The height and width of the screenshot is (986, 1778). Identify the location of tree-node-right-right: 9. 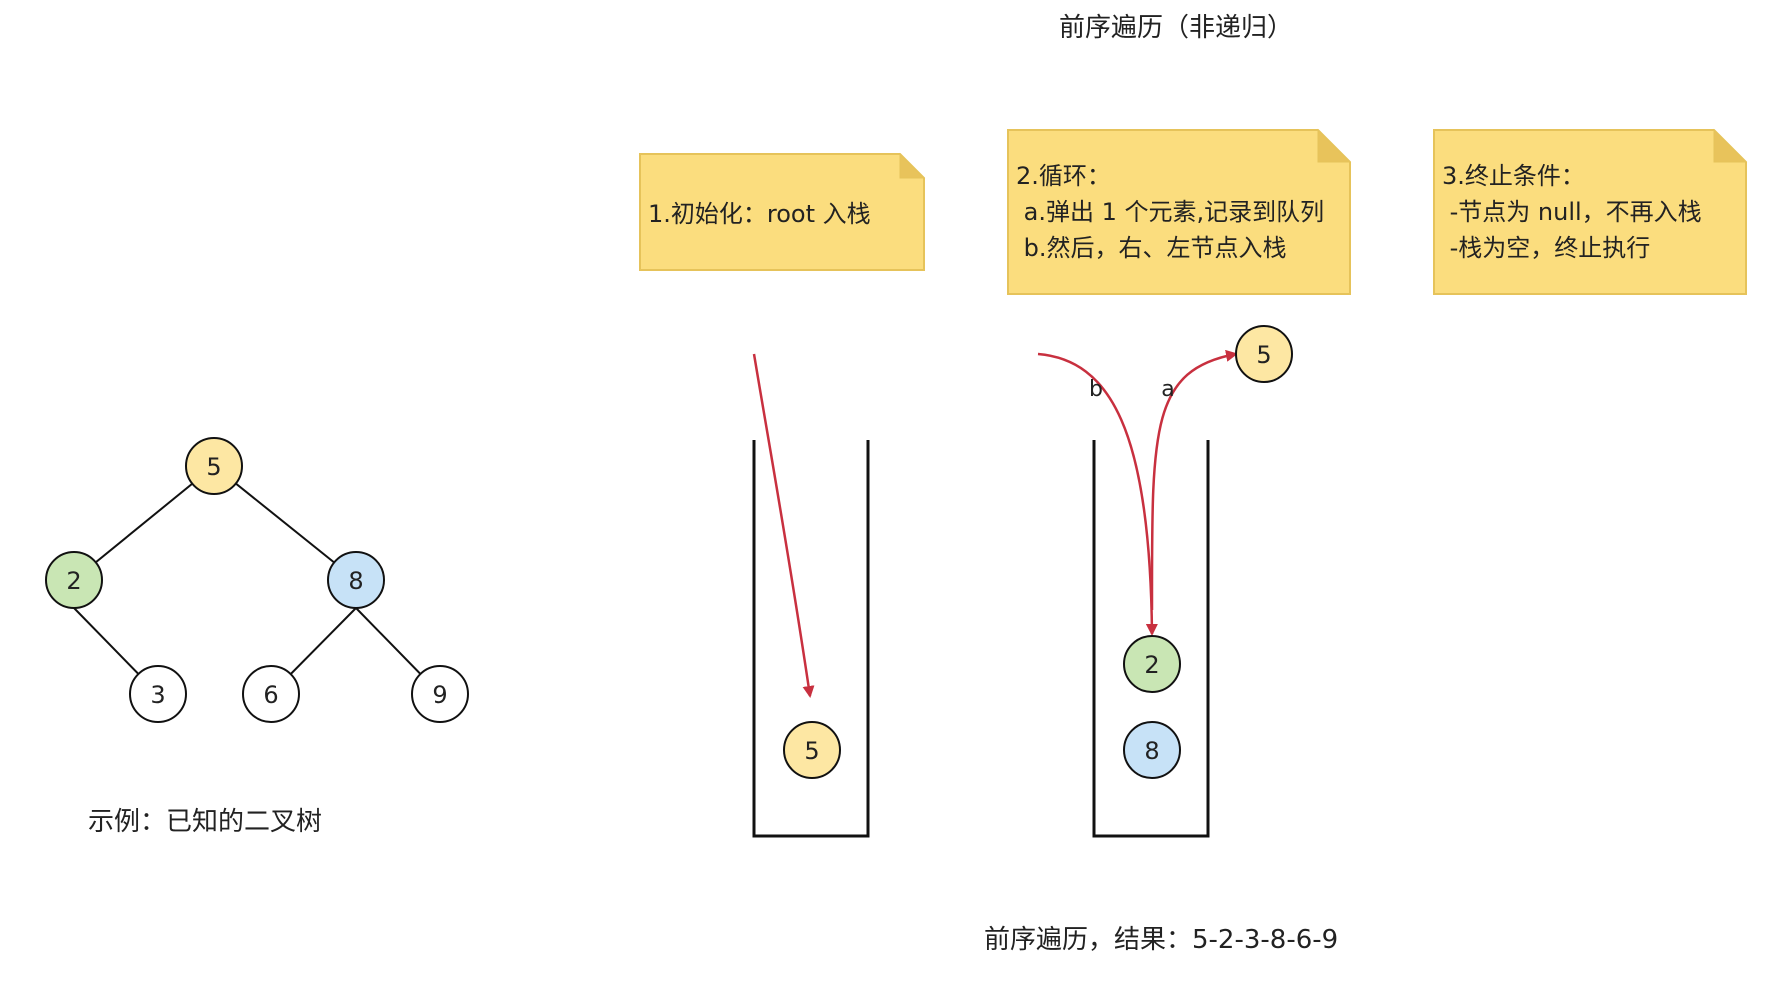
(440, 694).